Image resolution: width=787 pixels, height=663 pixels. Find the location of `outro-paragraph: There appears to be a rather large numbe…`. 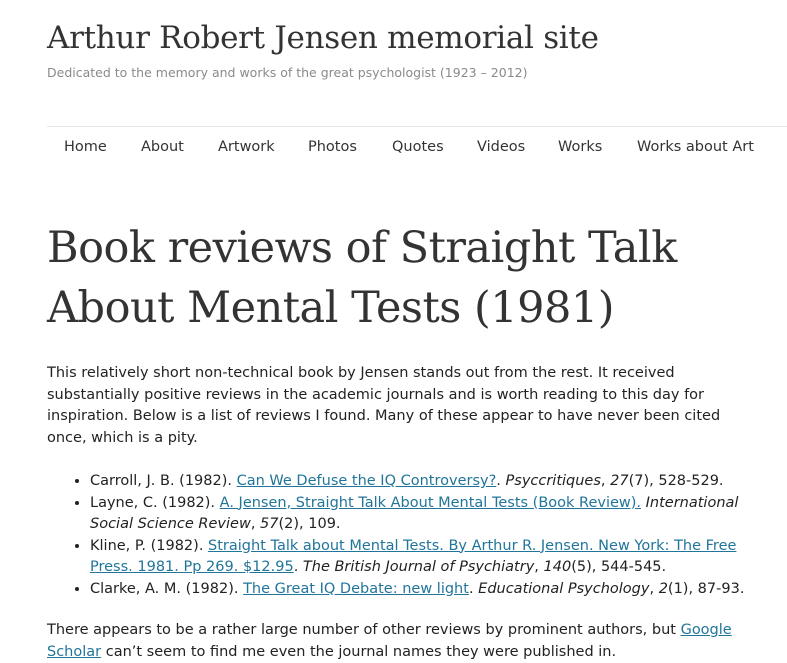

outro-paragraph: There appears to be a rather large numbe… is located at coordinates (397, 641).